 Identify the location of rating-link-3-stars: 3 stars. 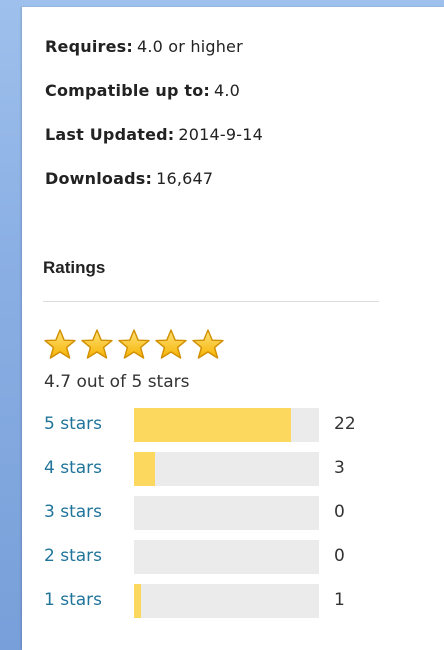
(73, 512).